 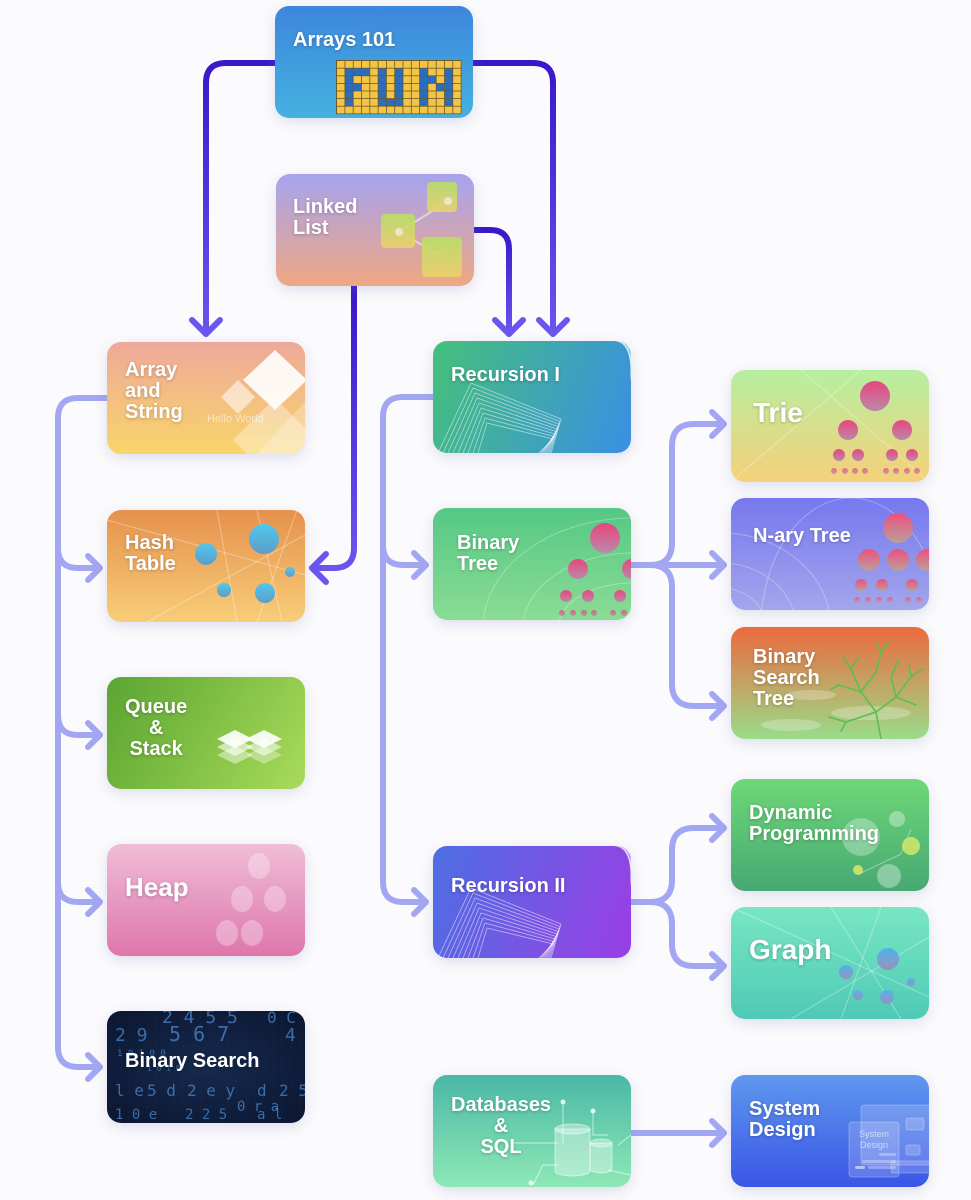 I want to click on card-heap: Heap, so click(x=206, y=900).